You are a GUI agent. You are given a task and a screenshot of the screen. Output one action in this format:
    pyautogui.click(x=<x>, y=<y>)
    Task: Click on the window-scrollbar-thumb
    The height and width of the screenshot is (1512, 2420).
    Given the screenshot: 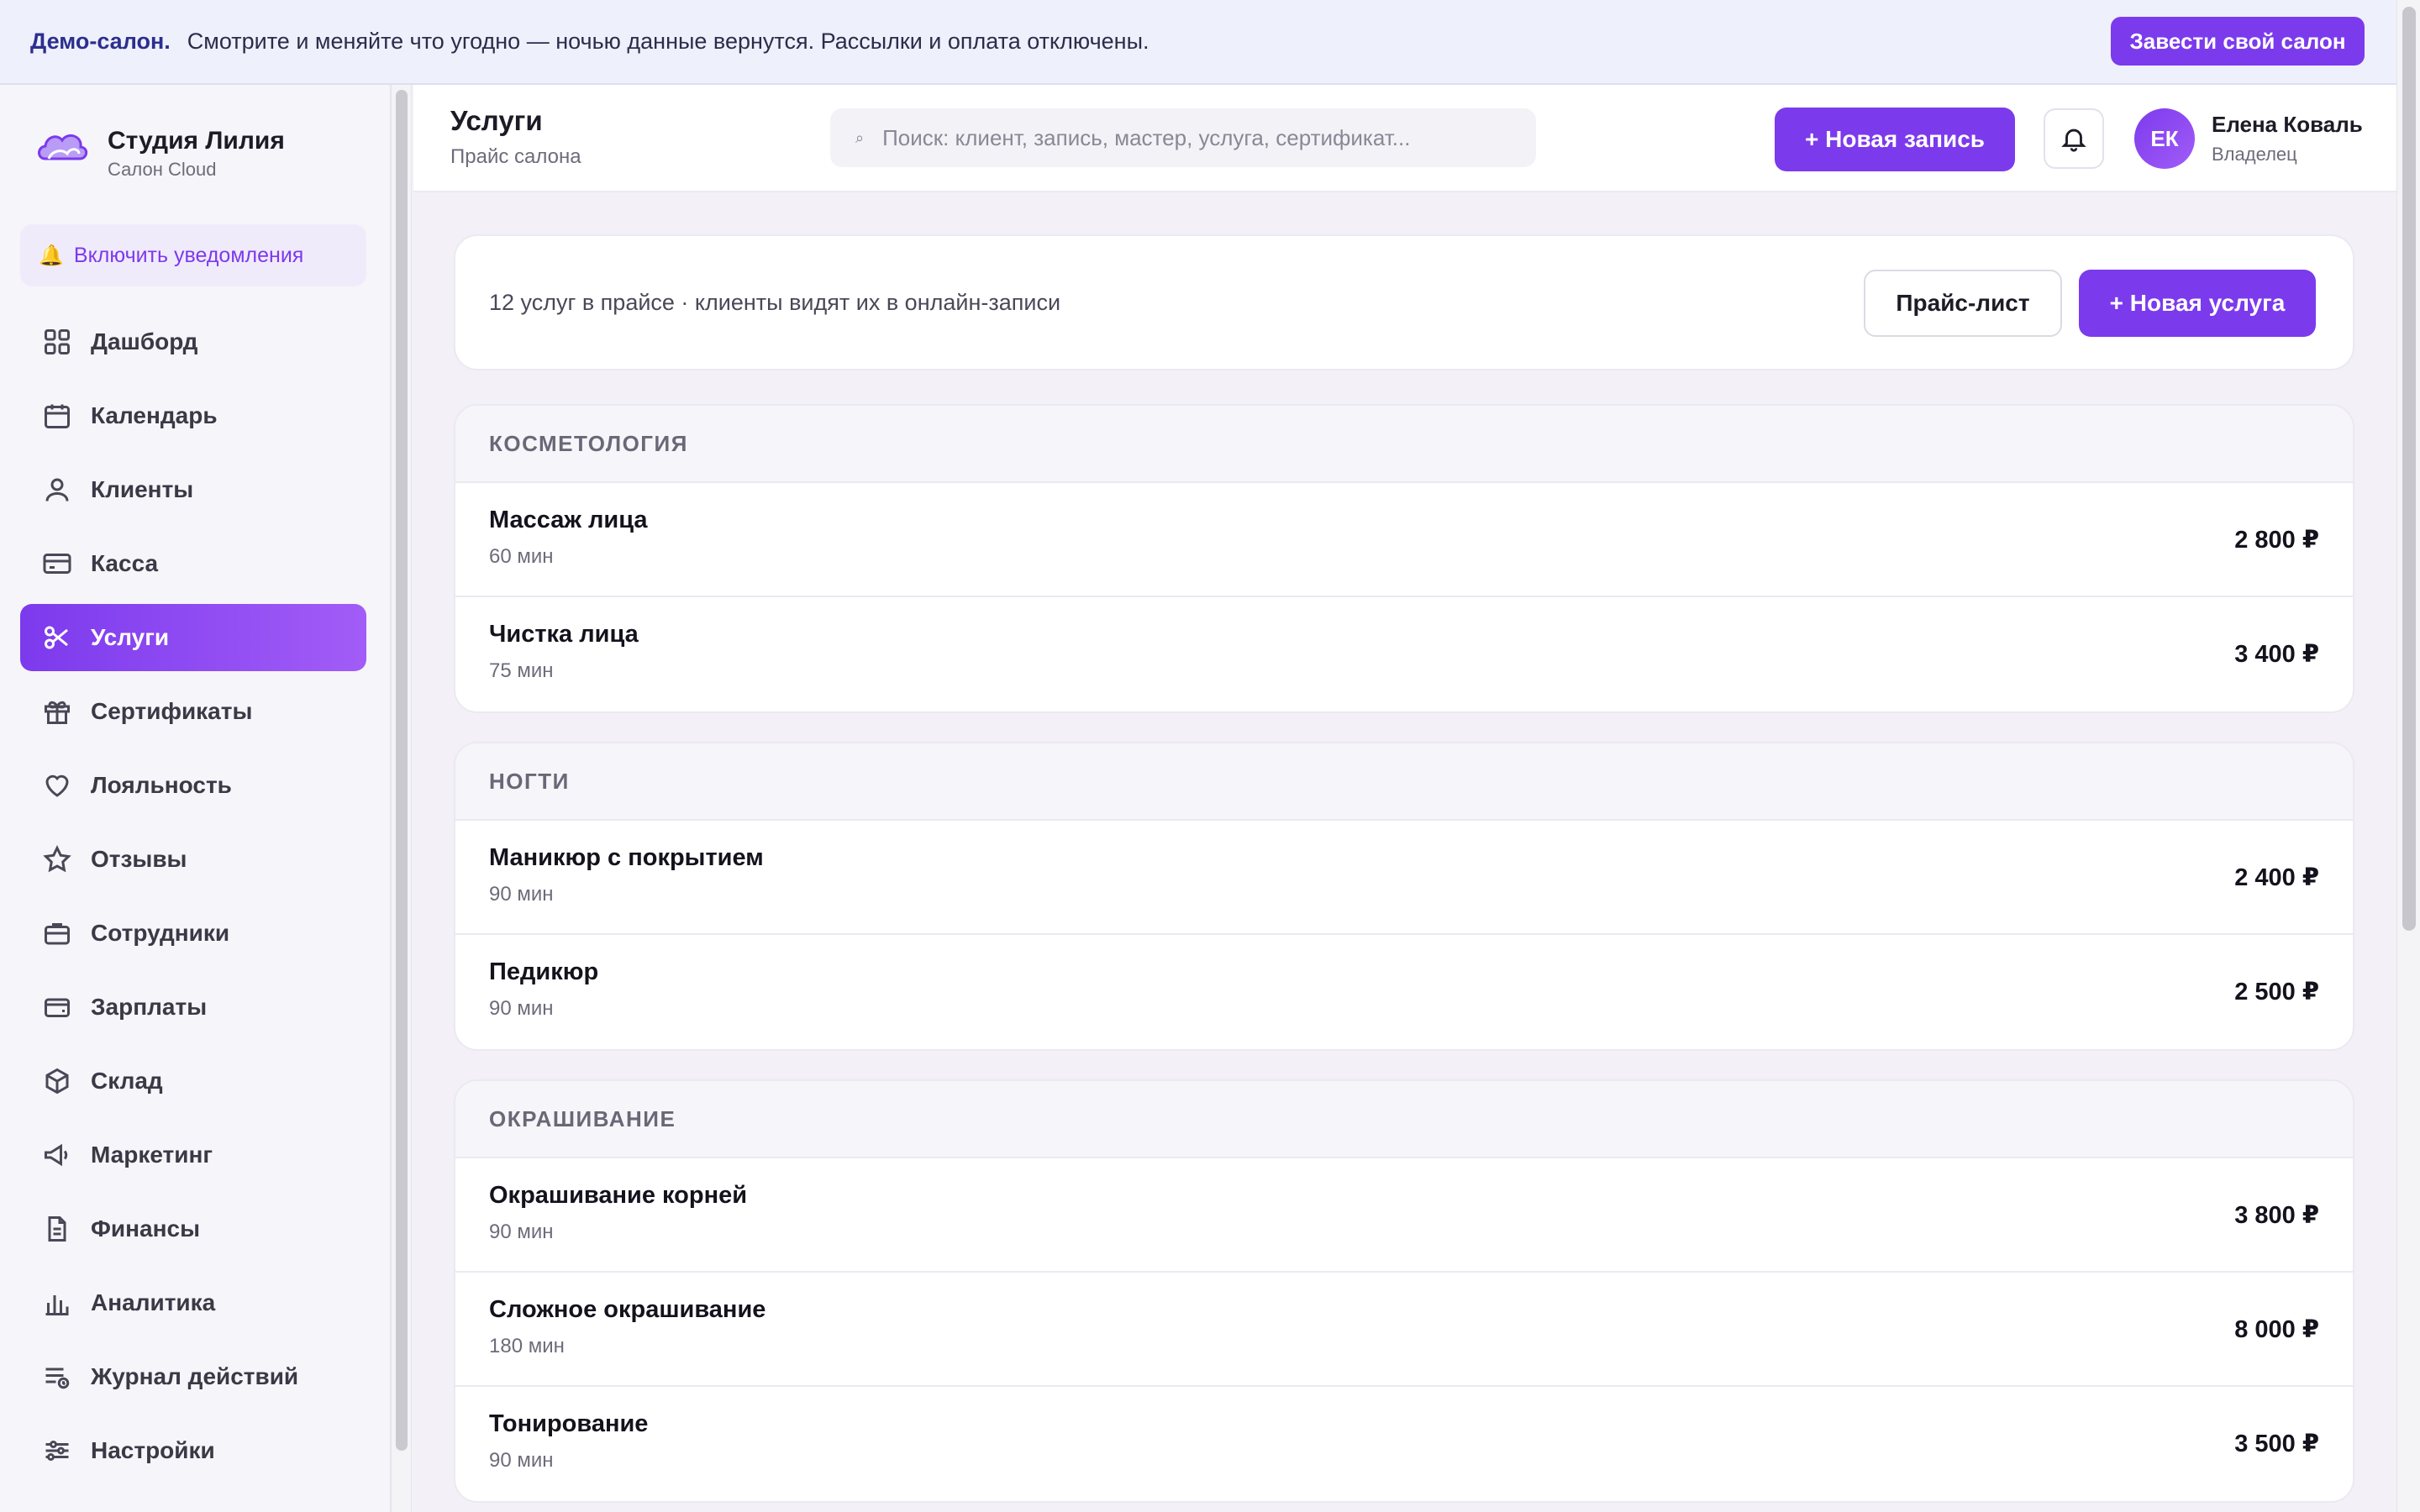 What is the action you would take?
    pyautogui.click(x=2409, y=469)
    